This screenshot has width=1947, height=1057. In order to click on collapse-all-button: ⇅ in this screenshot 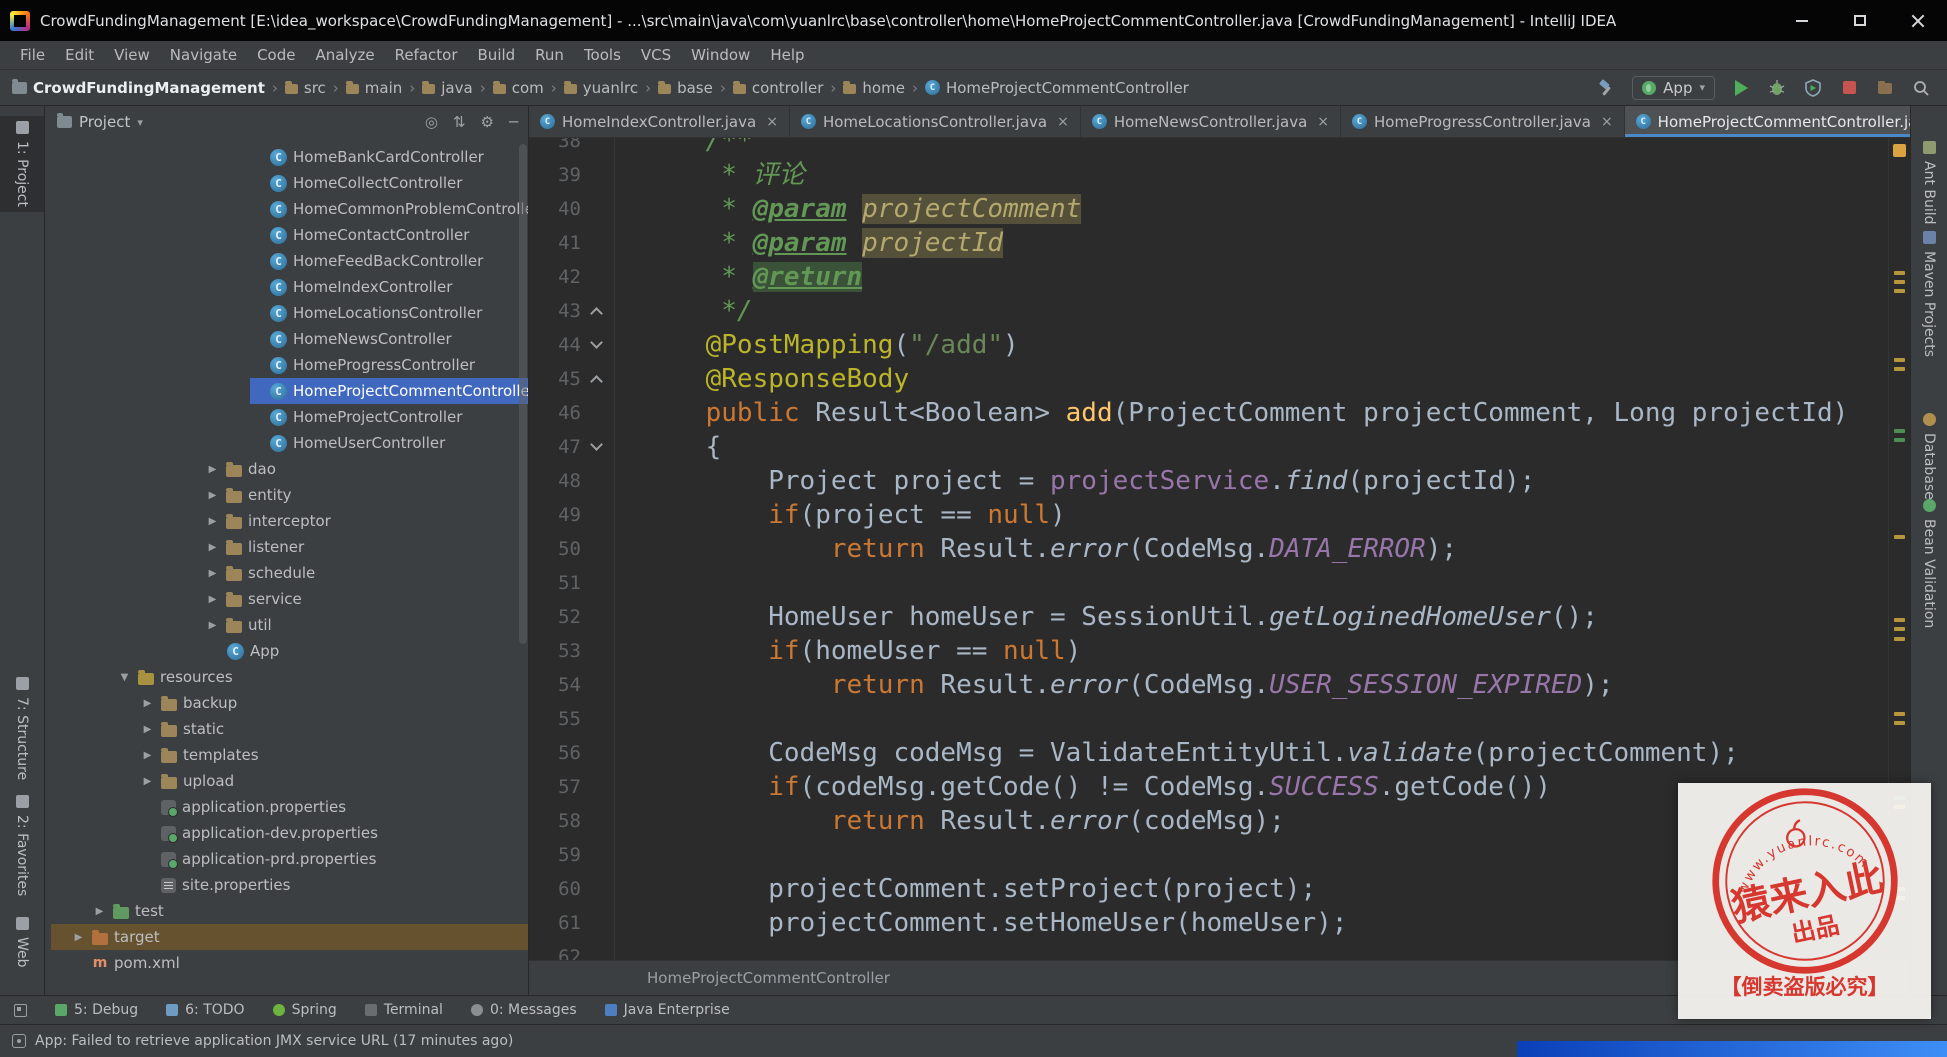, I will do `click(459, 122)`.